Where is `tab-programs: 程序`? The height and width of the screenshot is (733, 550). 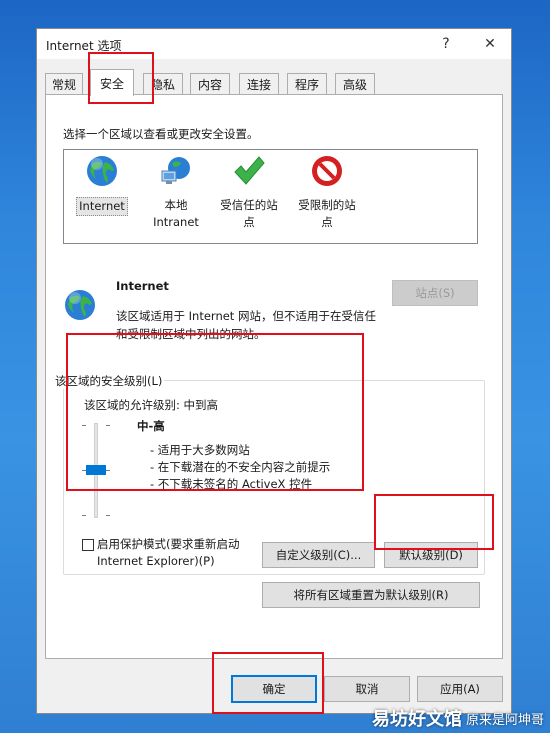
tab-programs: 程序 is located at coordinates (307, 84).